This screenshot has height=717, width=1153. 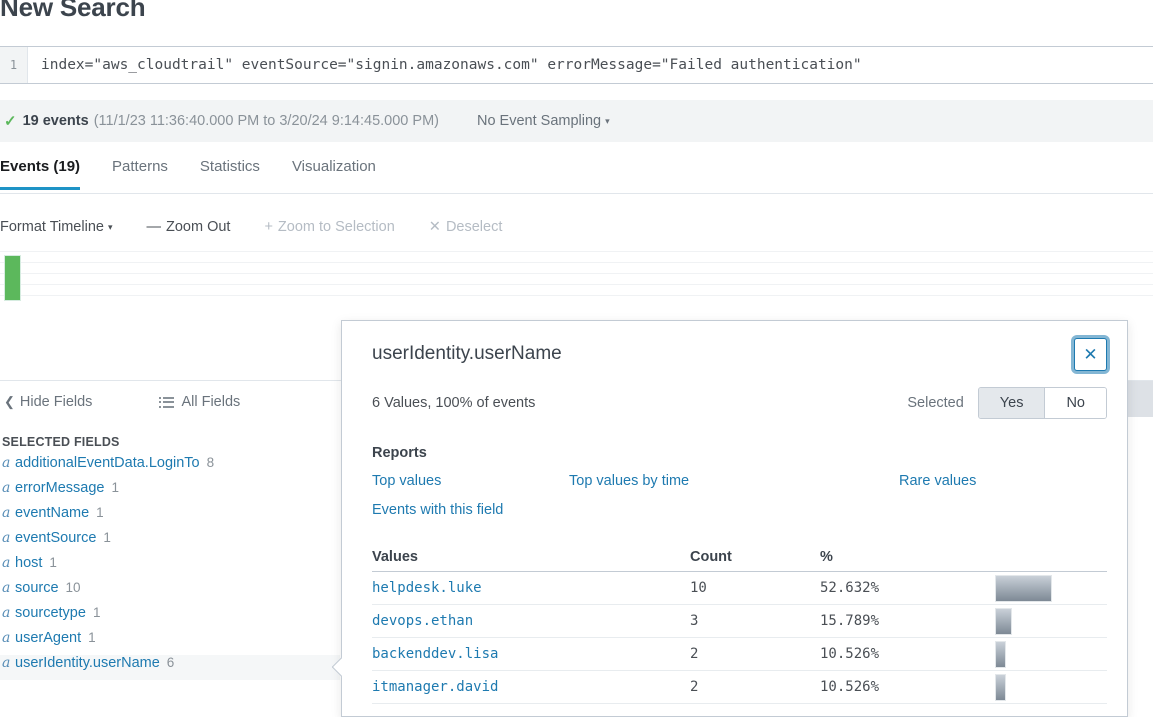 What do you see at coordinates (52, 227) in the screenshot?
I see `format-timeline-label: Format Timeline` at bounding box center [52, 227].